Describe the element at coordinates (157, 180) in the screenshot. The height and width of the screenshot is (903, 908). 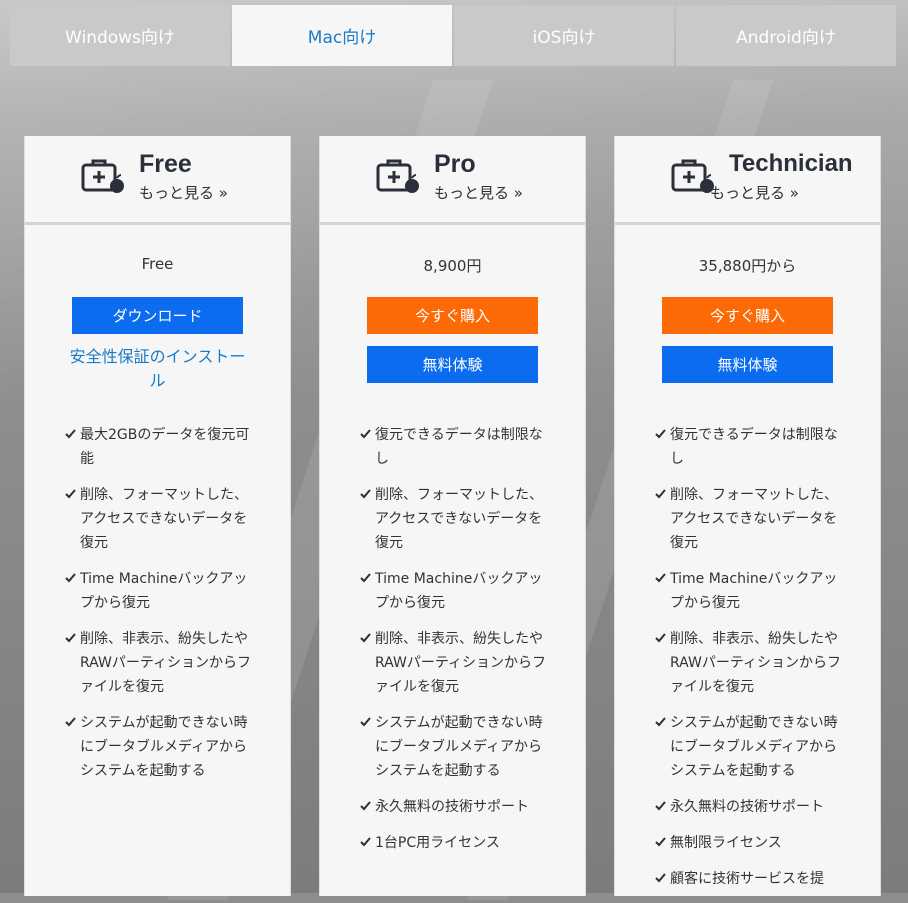
I see `plan-header: Free もっと見る »` at that location.